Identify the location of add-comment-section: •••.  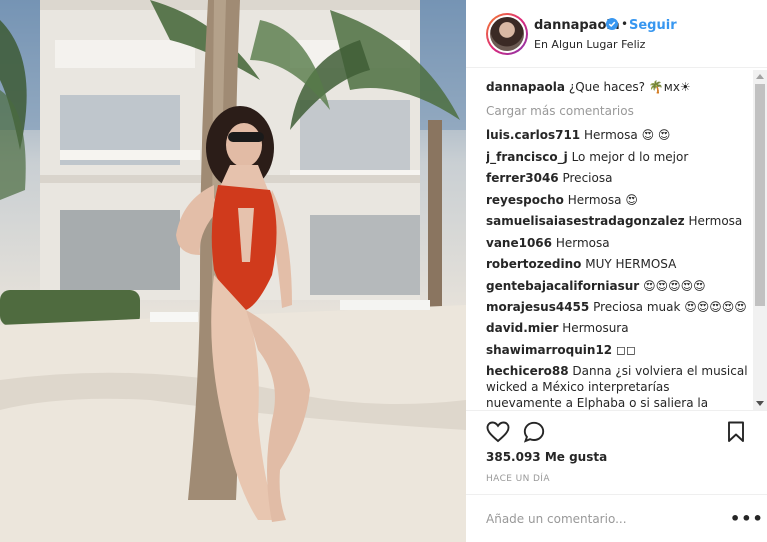
(616, 518).